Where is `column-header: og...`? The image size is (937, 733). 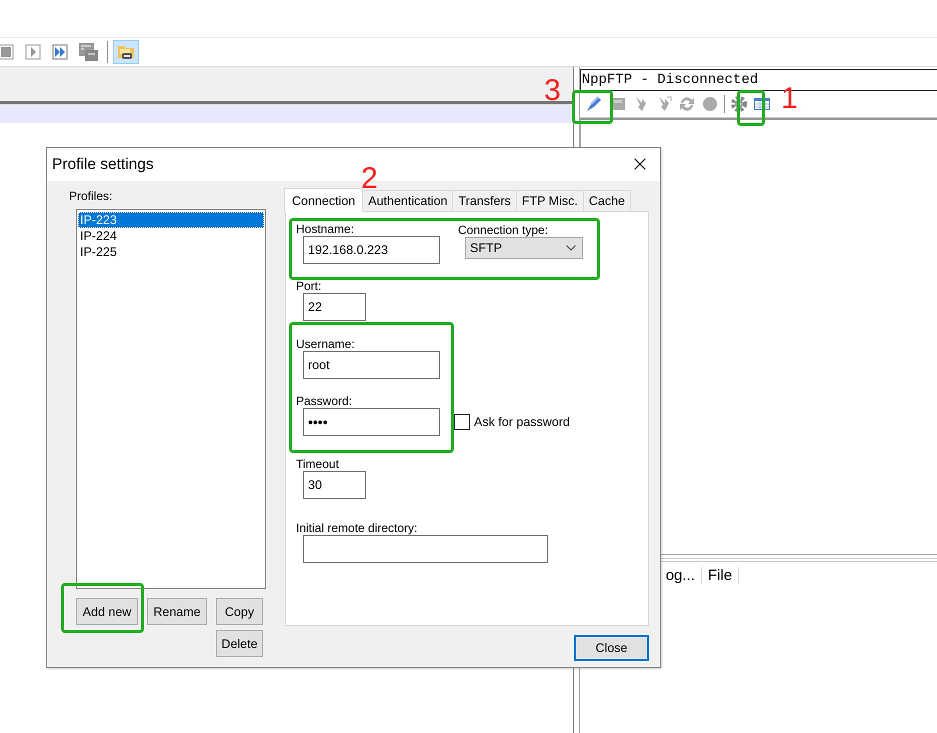 column-header: og... is located at coordinates (684, 575).